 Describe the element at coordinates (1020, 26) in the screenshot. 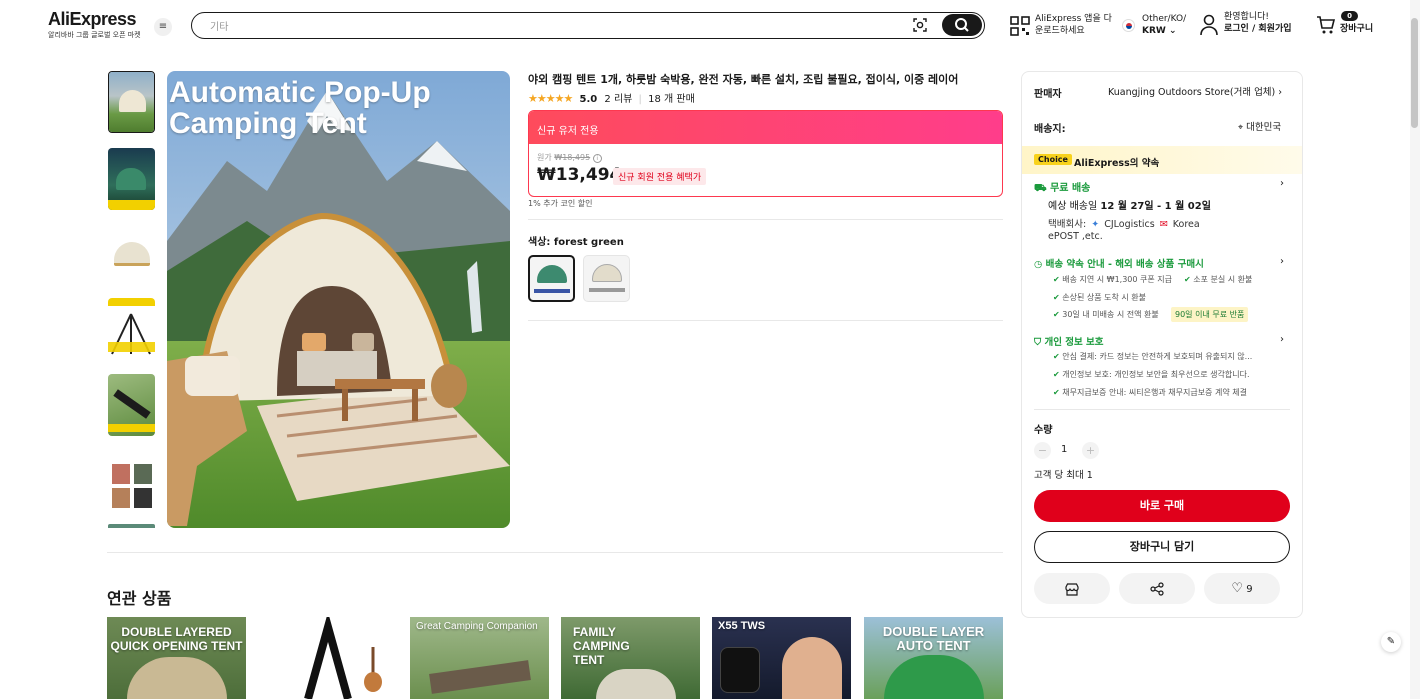

I see `qr-code-icon` at that location.